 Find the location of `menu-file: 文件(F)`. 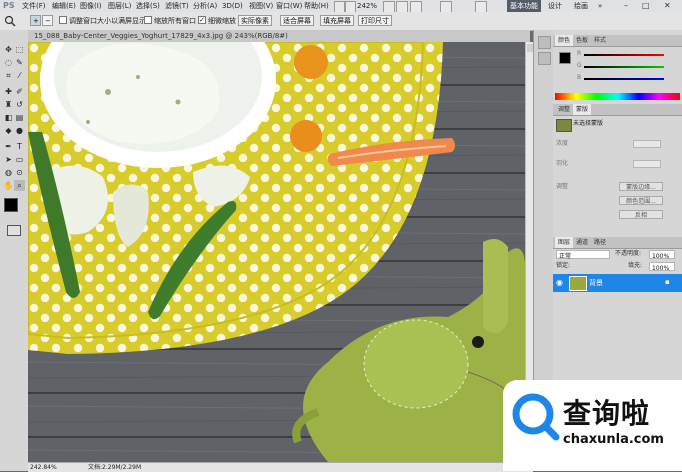

menu-file: 文件(F) is located at coordinates (34, 6).